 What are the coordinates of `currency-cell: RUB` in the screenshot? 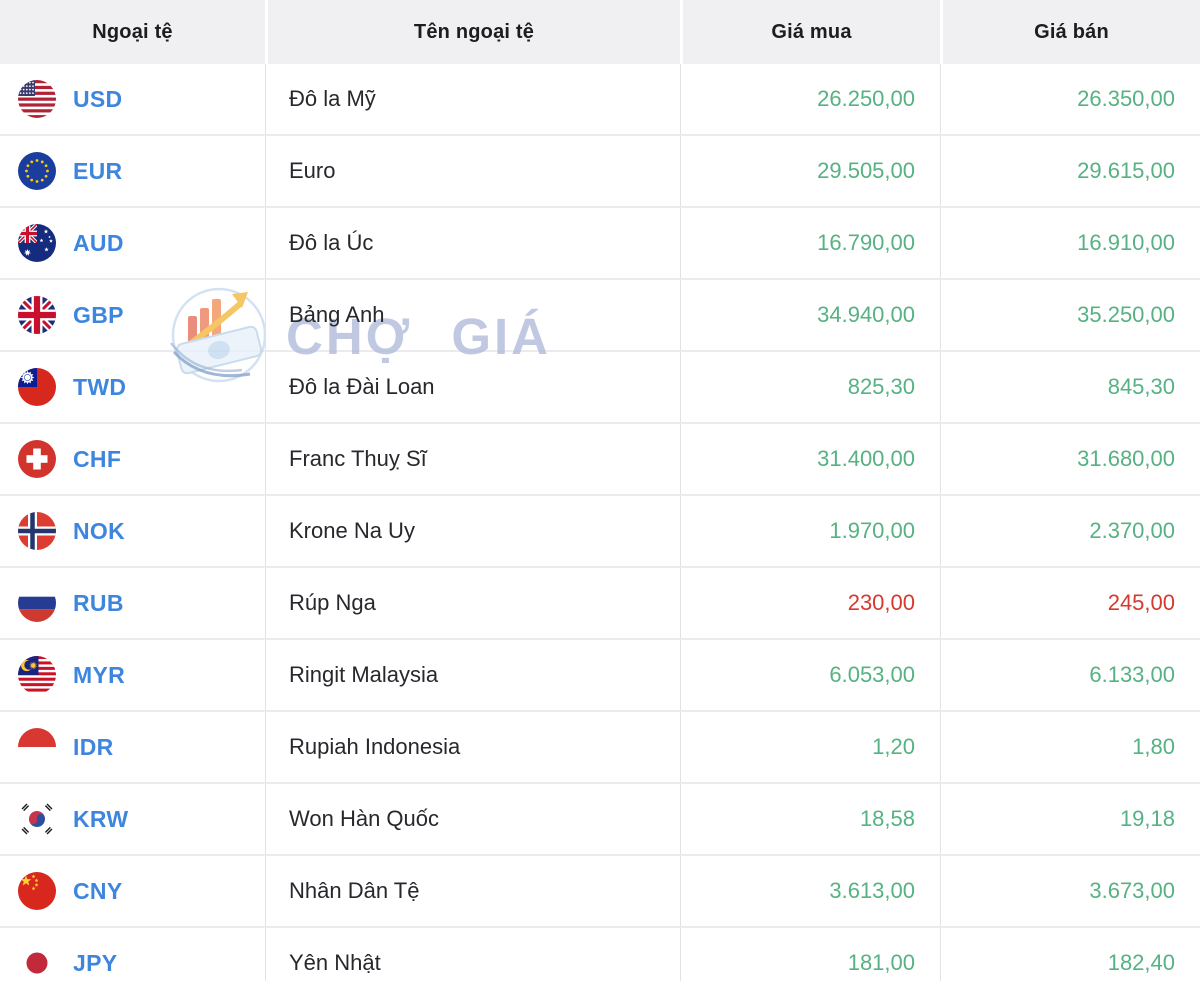 It's located at (132, 603).